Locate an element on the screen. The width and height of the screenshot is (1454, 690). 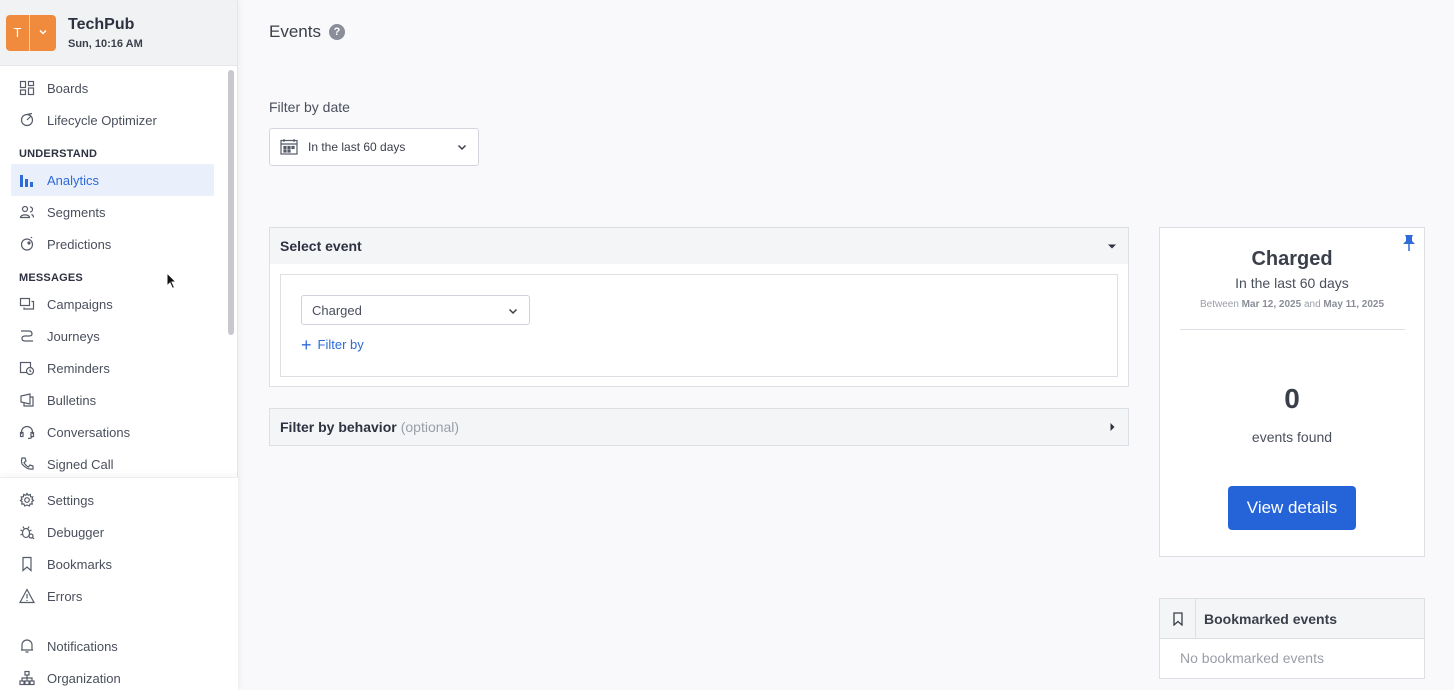
plus-icon: + is located at coordinates (306, 344).